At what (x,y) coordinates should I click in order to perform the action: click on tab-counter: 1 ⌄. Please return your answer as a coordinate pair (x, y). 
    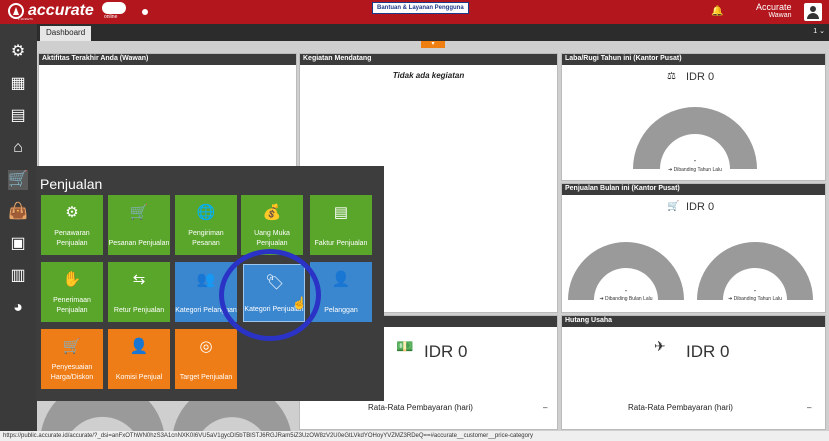
    Looking at the image, I should click on (819, 31).